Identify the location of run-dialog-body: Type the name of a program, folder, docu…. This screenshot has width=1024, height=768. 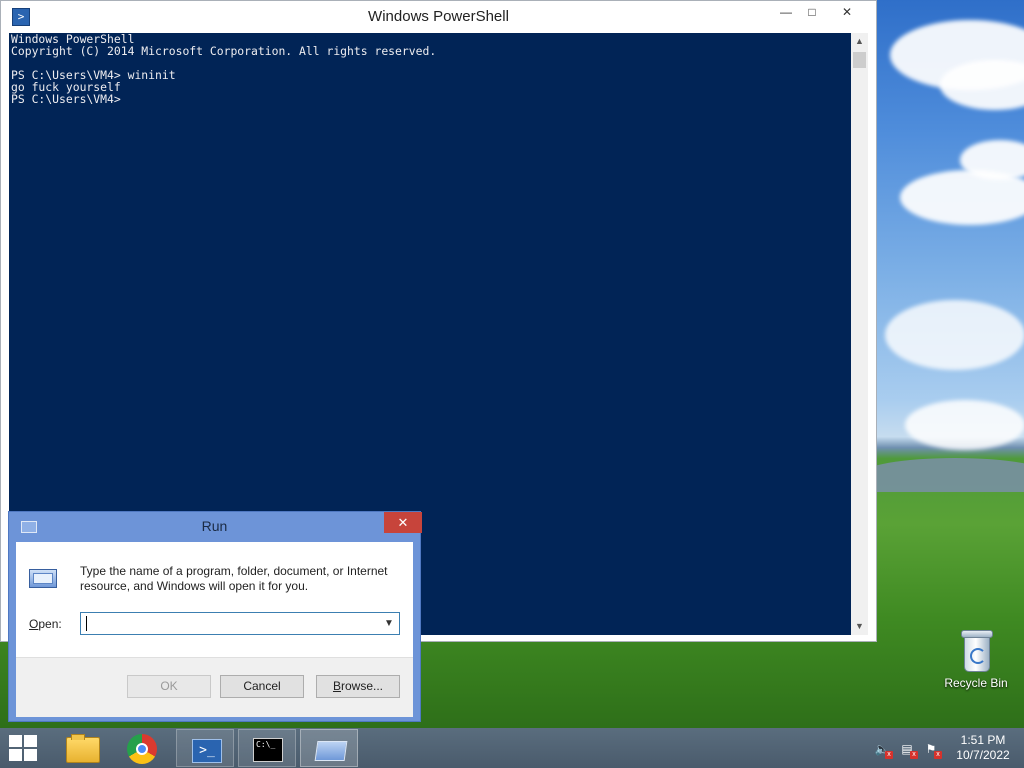
(214, 629).